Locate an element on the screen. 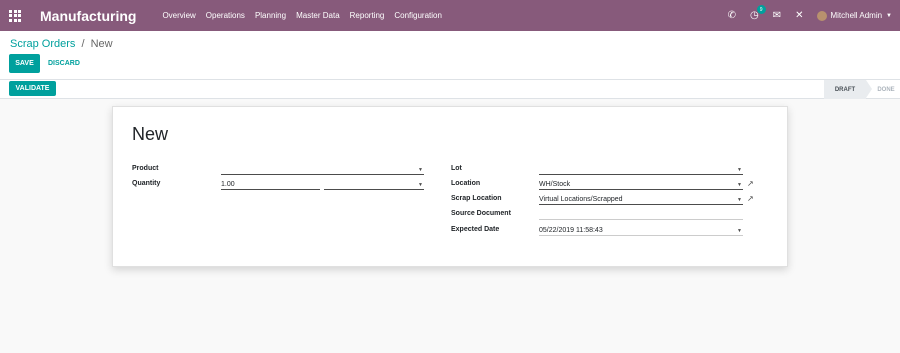  expected-date-label: Expected Date is located at coordinates (475, 229).